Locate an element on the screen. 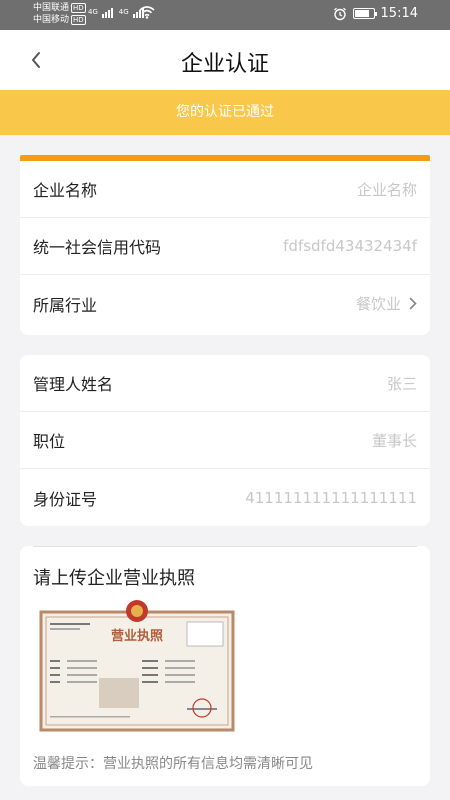 Image resolution: width=450 pixels, height=800 pixels. id-number-value: 411111111111111111 is located at coordinates (331, 497).